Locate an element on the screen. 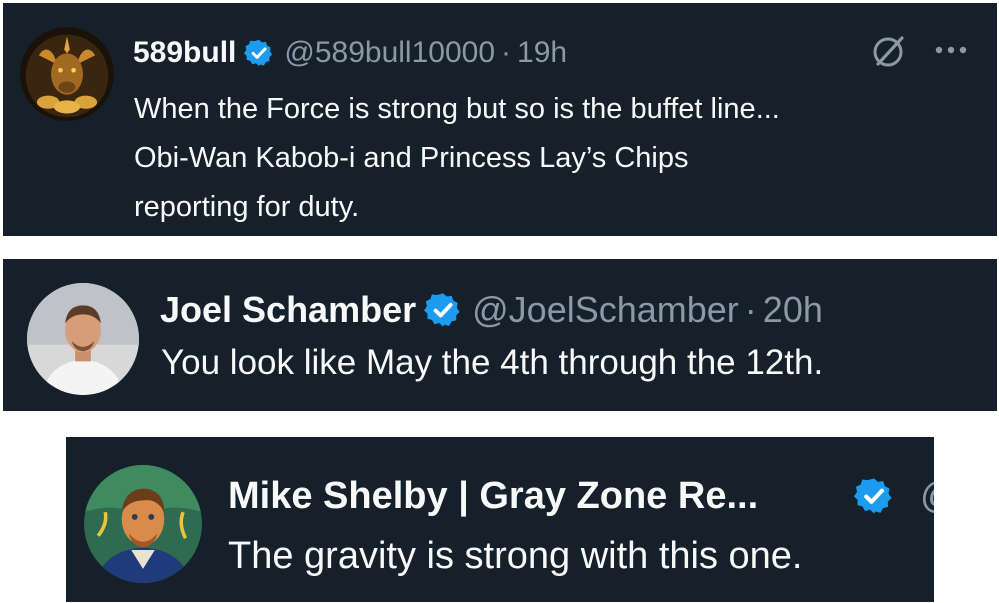 The image size is (999, 603). verified-badge-wrap is located at coordinates (879, 496).